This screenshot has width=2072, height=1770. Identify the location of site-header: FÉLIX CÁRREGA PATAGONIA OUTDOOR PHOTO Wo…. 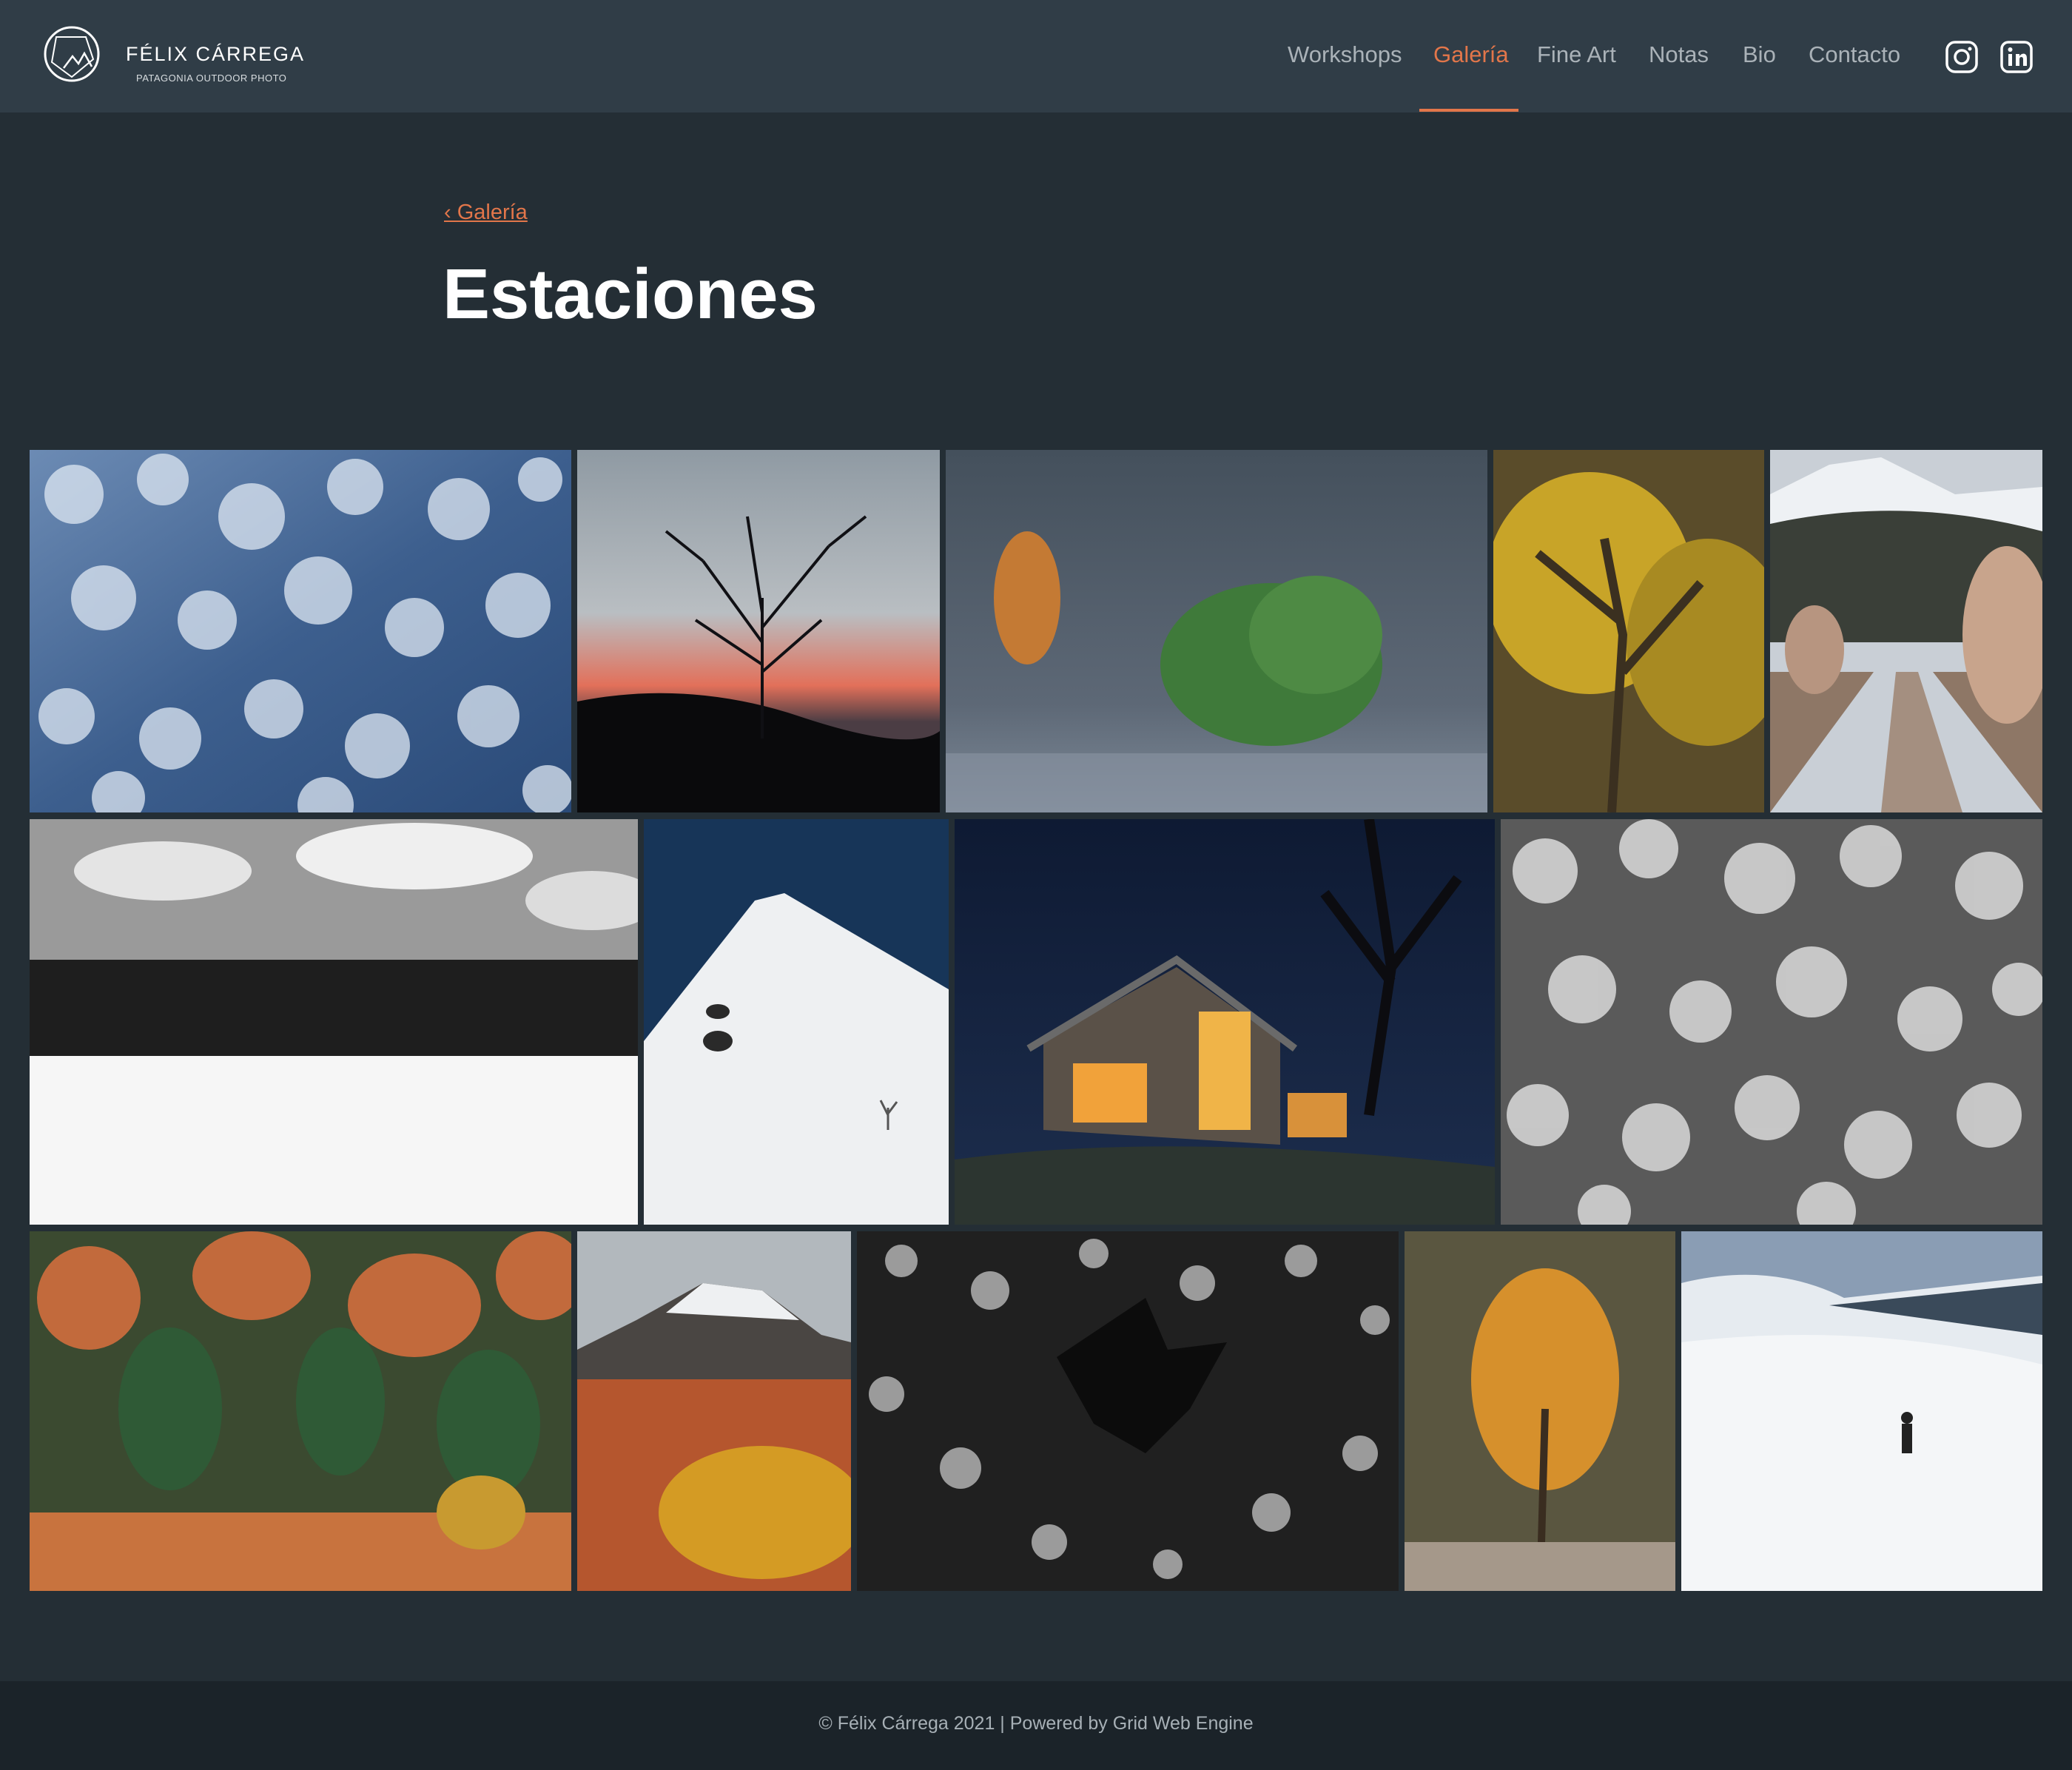
(1036, 56).